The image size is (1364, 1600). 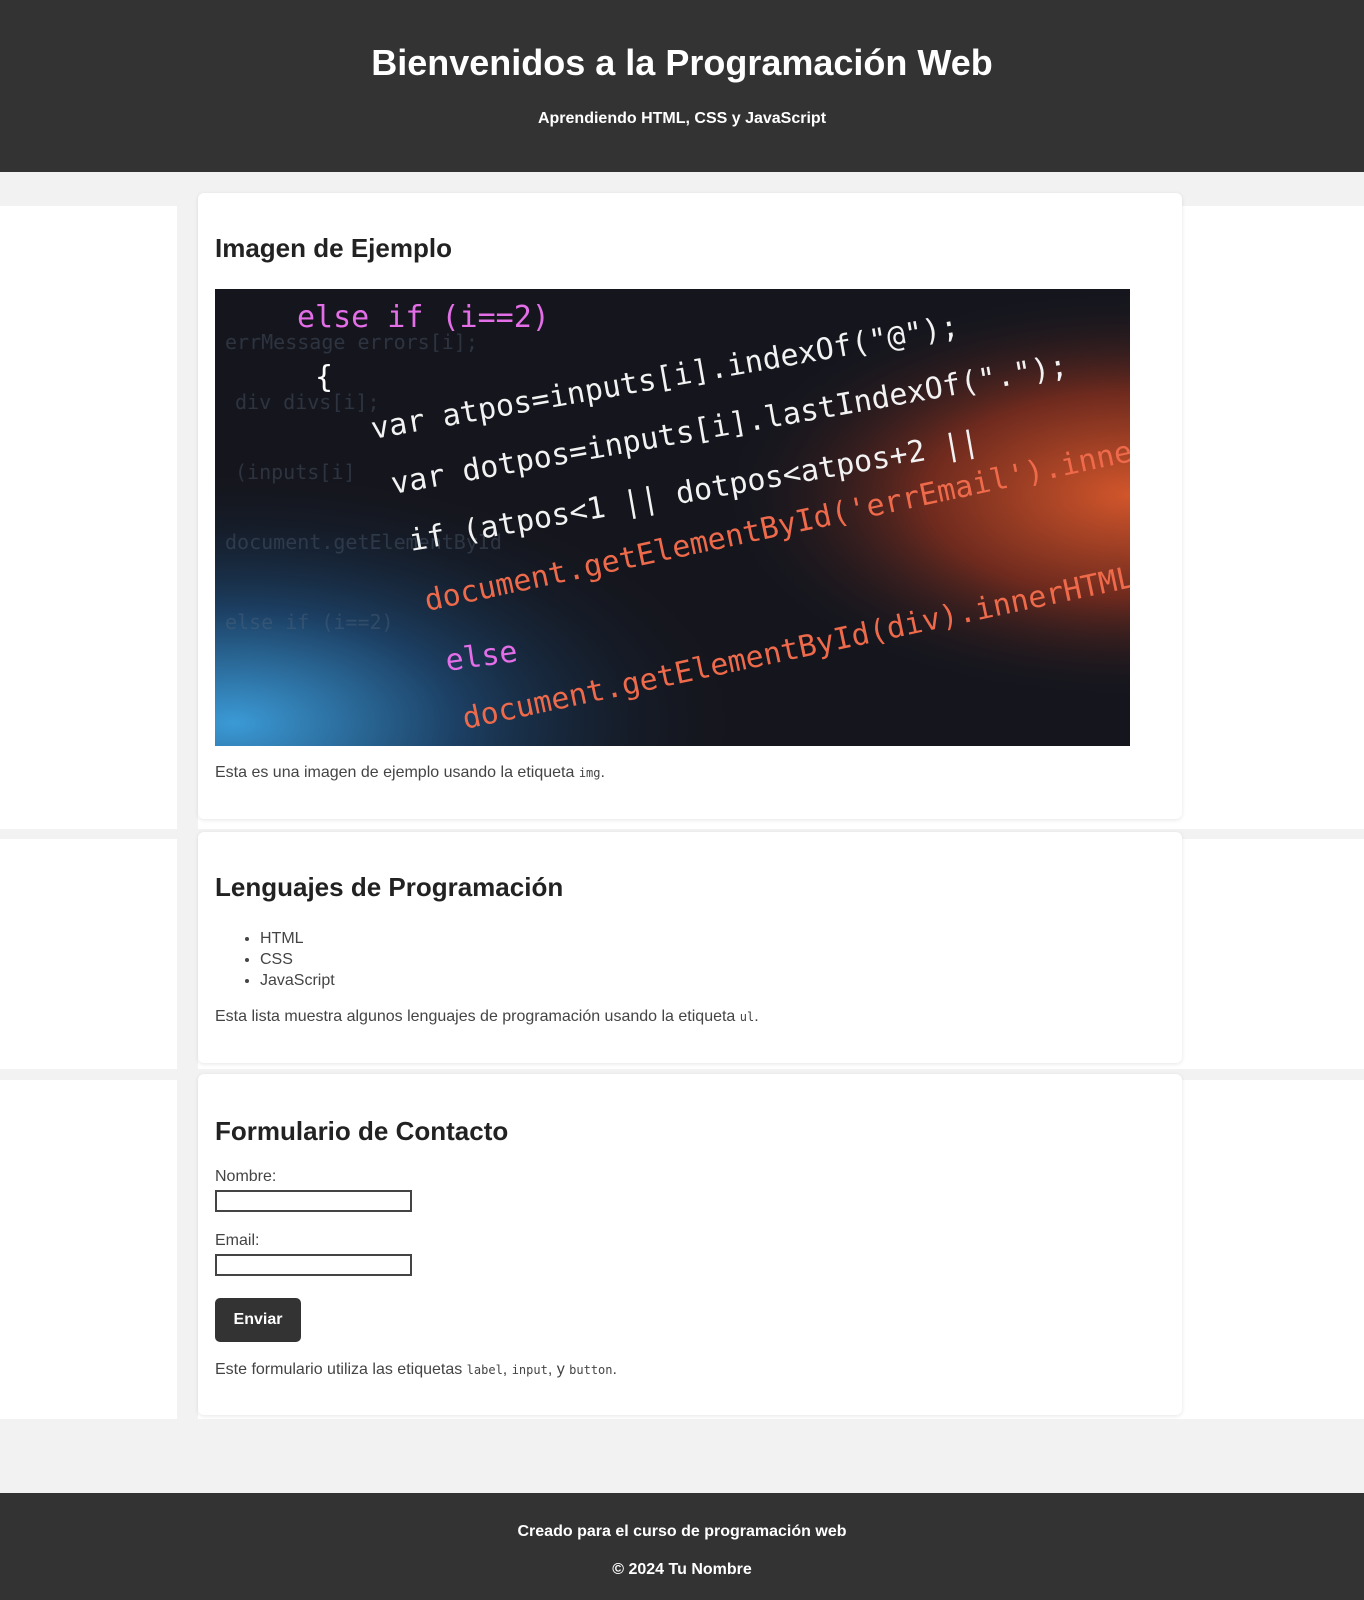 What do you see at coordinates (258, 1320) in the screenshot?
I see `submit-button: Enviar` at bounding box center [258, 1320].